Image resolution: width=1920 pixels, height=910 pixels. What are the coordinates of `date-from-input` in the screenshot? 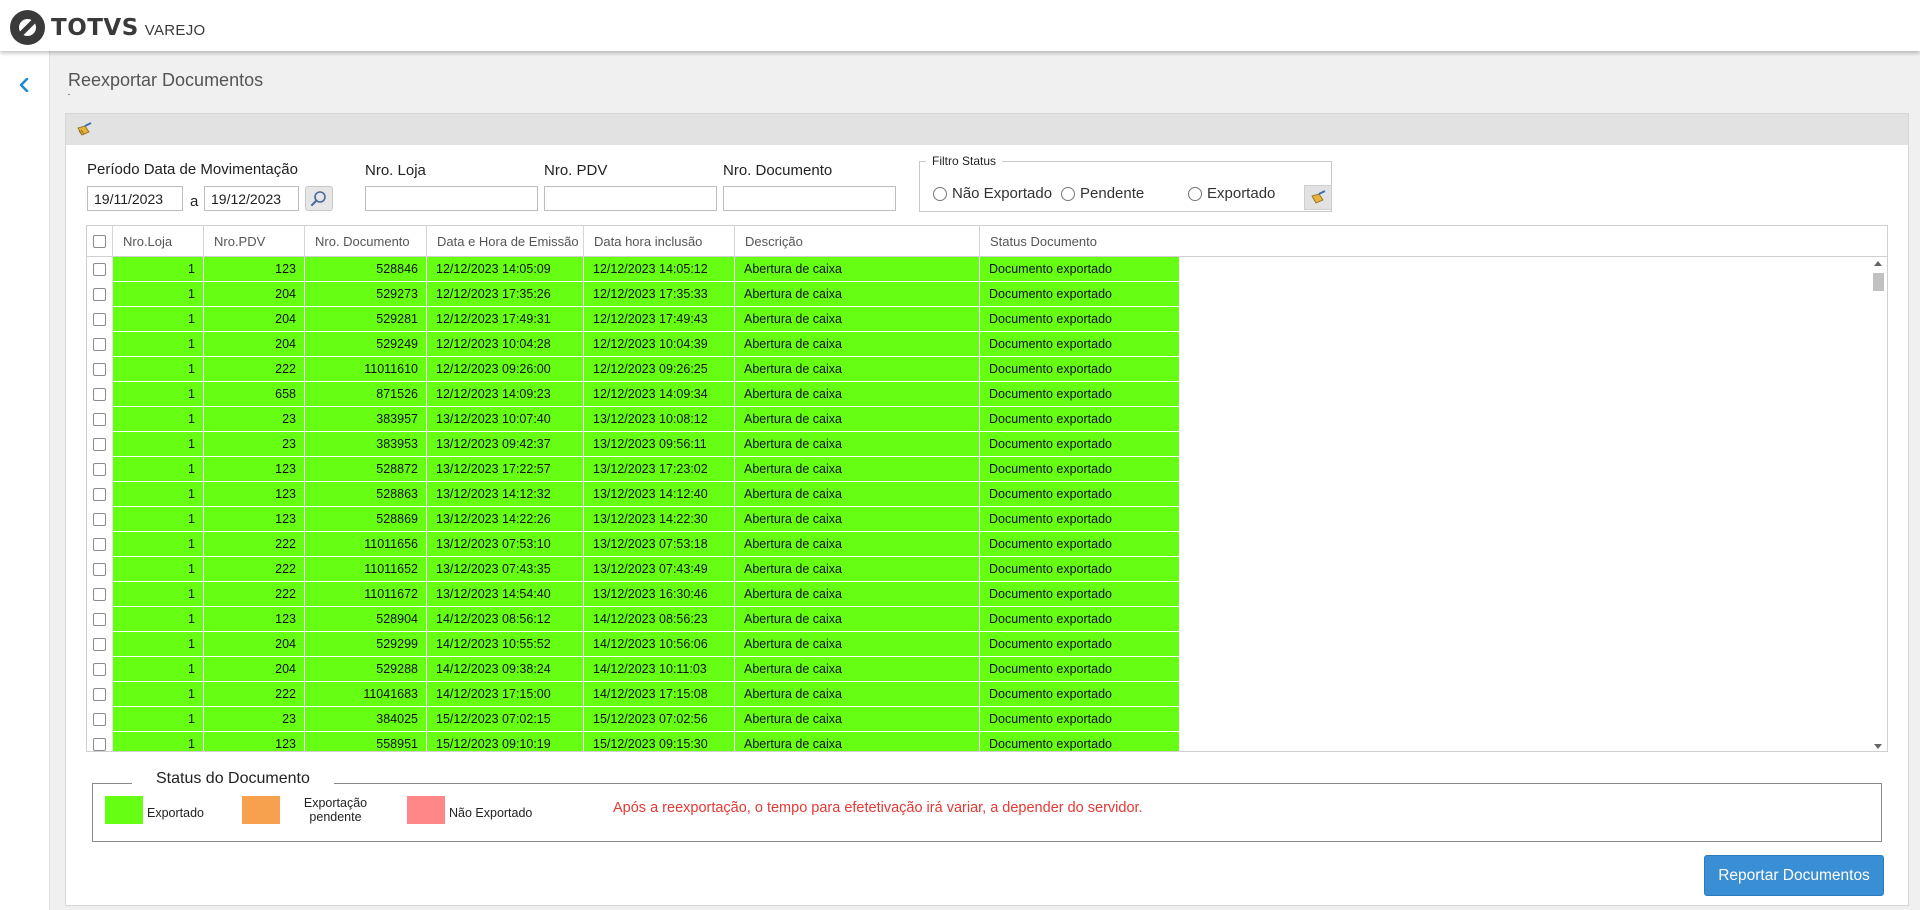 It's located at (135, 198).